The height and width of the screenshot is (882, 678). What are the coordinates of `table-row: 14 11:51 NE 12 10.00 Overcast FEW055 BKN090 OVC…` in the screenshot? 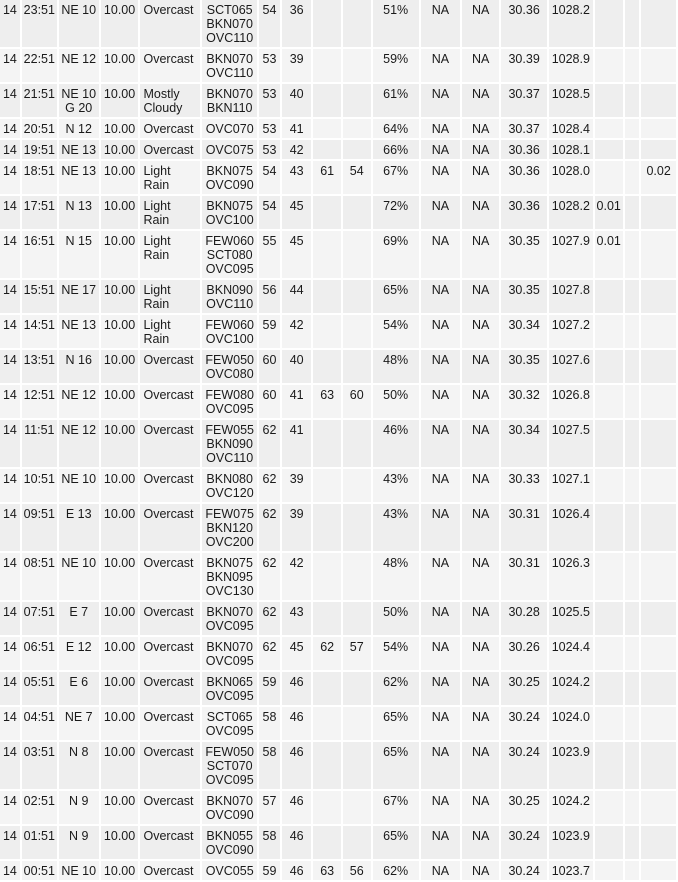 It's located at (338, 443).